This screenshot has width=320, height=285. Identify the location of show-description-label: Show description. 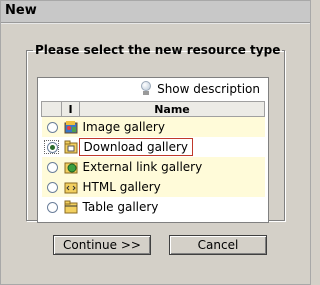
(208, 89).